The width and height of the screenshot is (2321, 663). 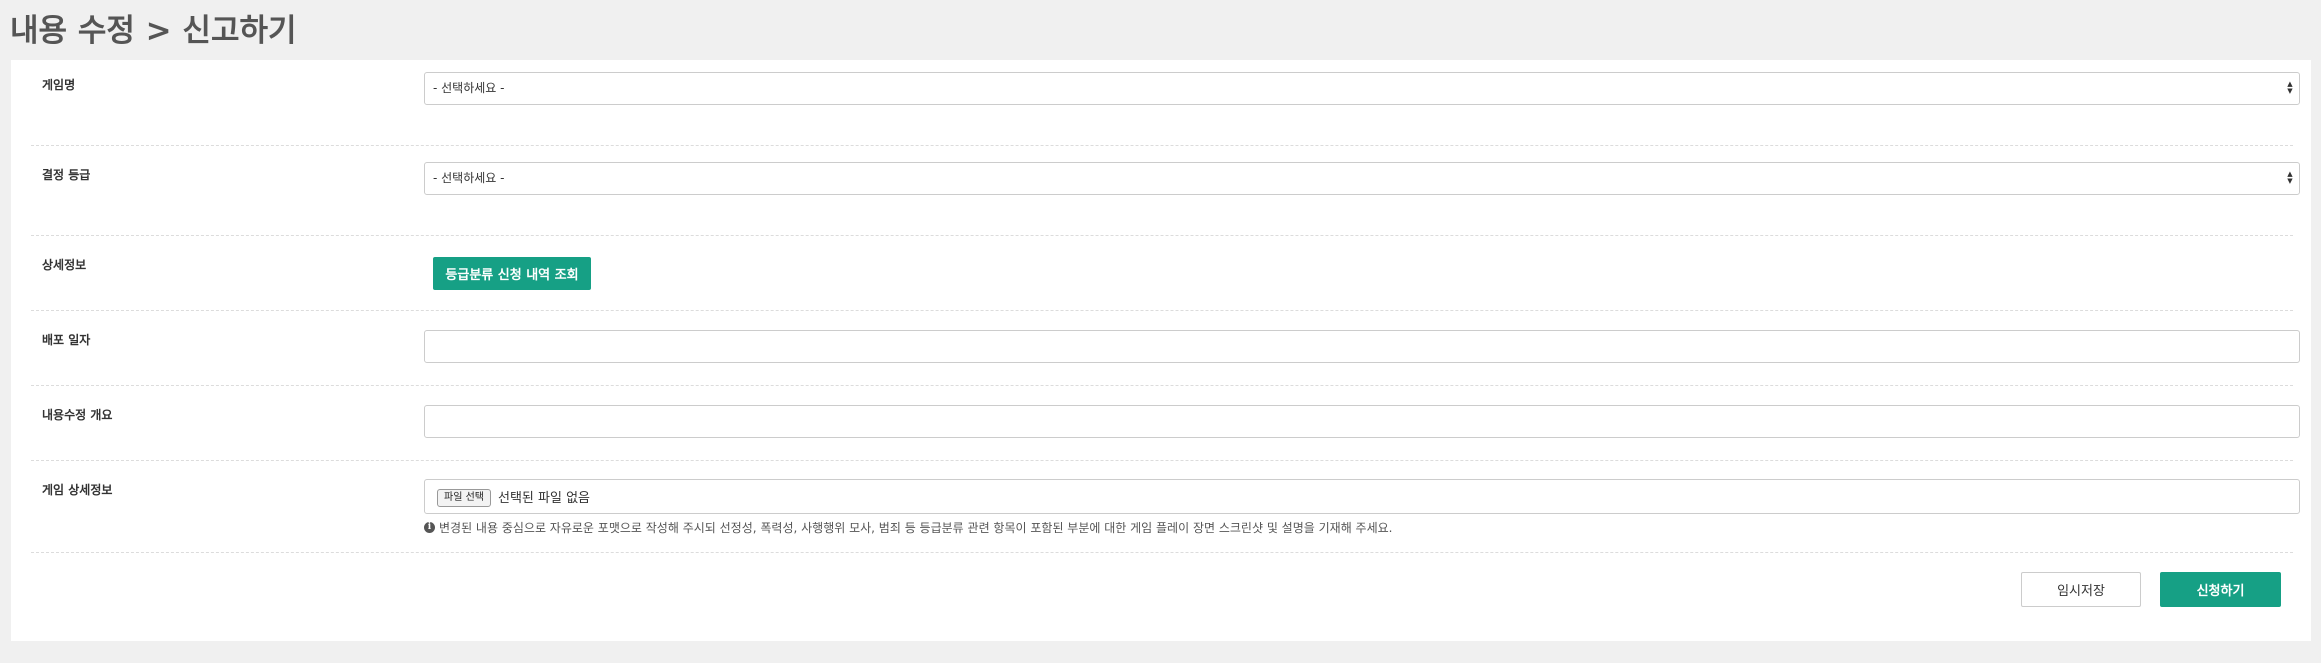 What do you see at coordinates (464, 498) in the screenshot?
I see `file-select-button: 파일 선택` at bounding box center [464, 498].